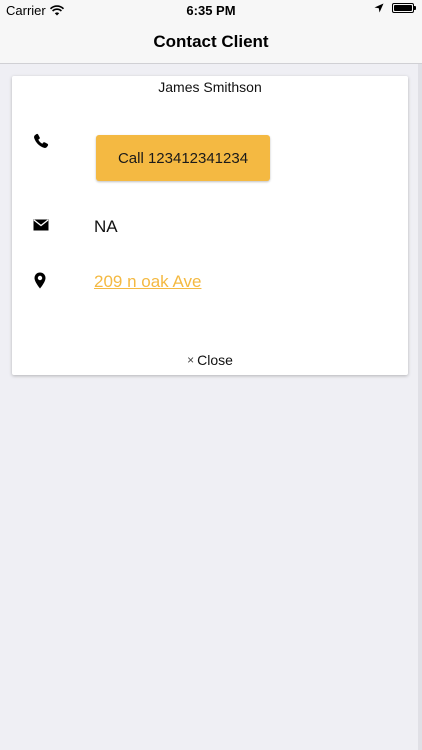 This screenshot has height=750, width=422. What do you see at coordinates (41, 225) in the screenshot?
I see `envelope-icon` at bounding box center [41, 225].